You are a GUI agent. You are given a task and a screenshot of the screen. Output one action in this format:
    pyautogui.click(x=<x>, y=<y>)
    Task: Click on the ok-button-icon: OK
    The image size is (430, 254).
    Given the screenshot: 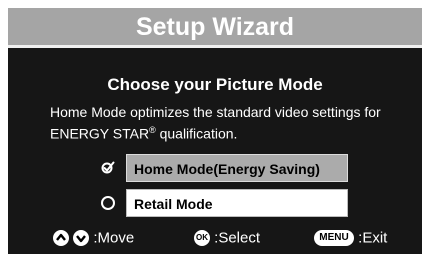 What is the action you would take?
    pyautogui.click(x=202, y=238)
    